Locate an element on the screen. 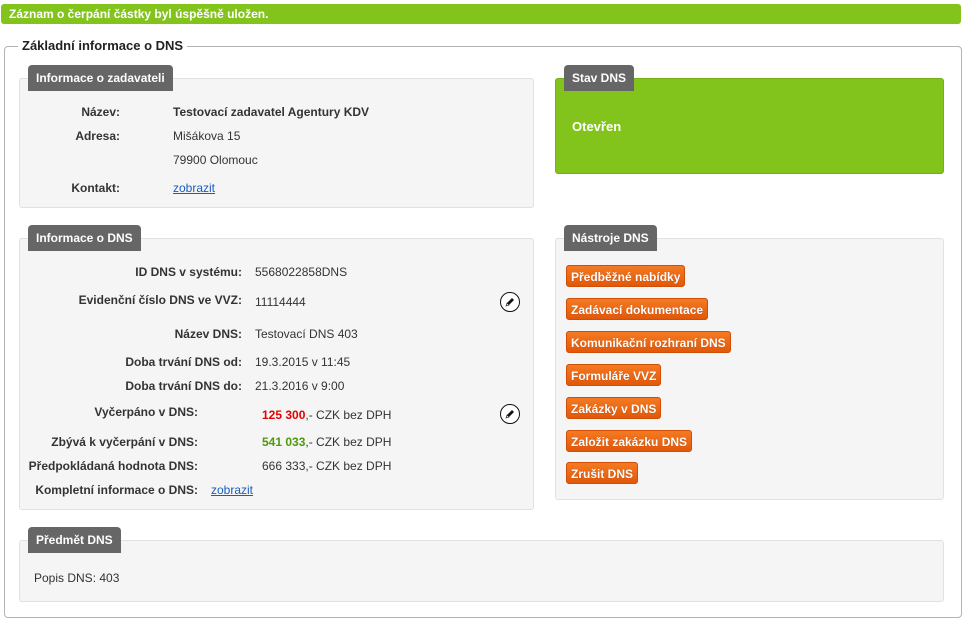 The height and width of the screenshot is (622, 965). zrusit-dns-button: Zrušit DNS is located at coordinates (602, 473).